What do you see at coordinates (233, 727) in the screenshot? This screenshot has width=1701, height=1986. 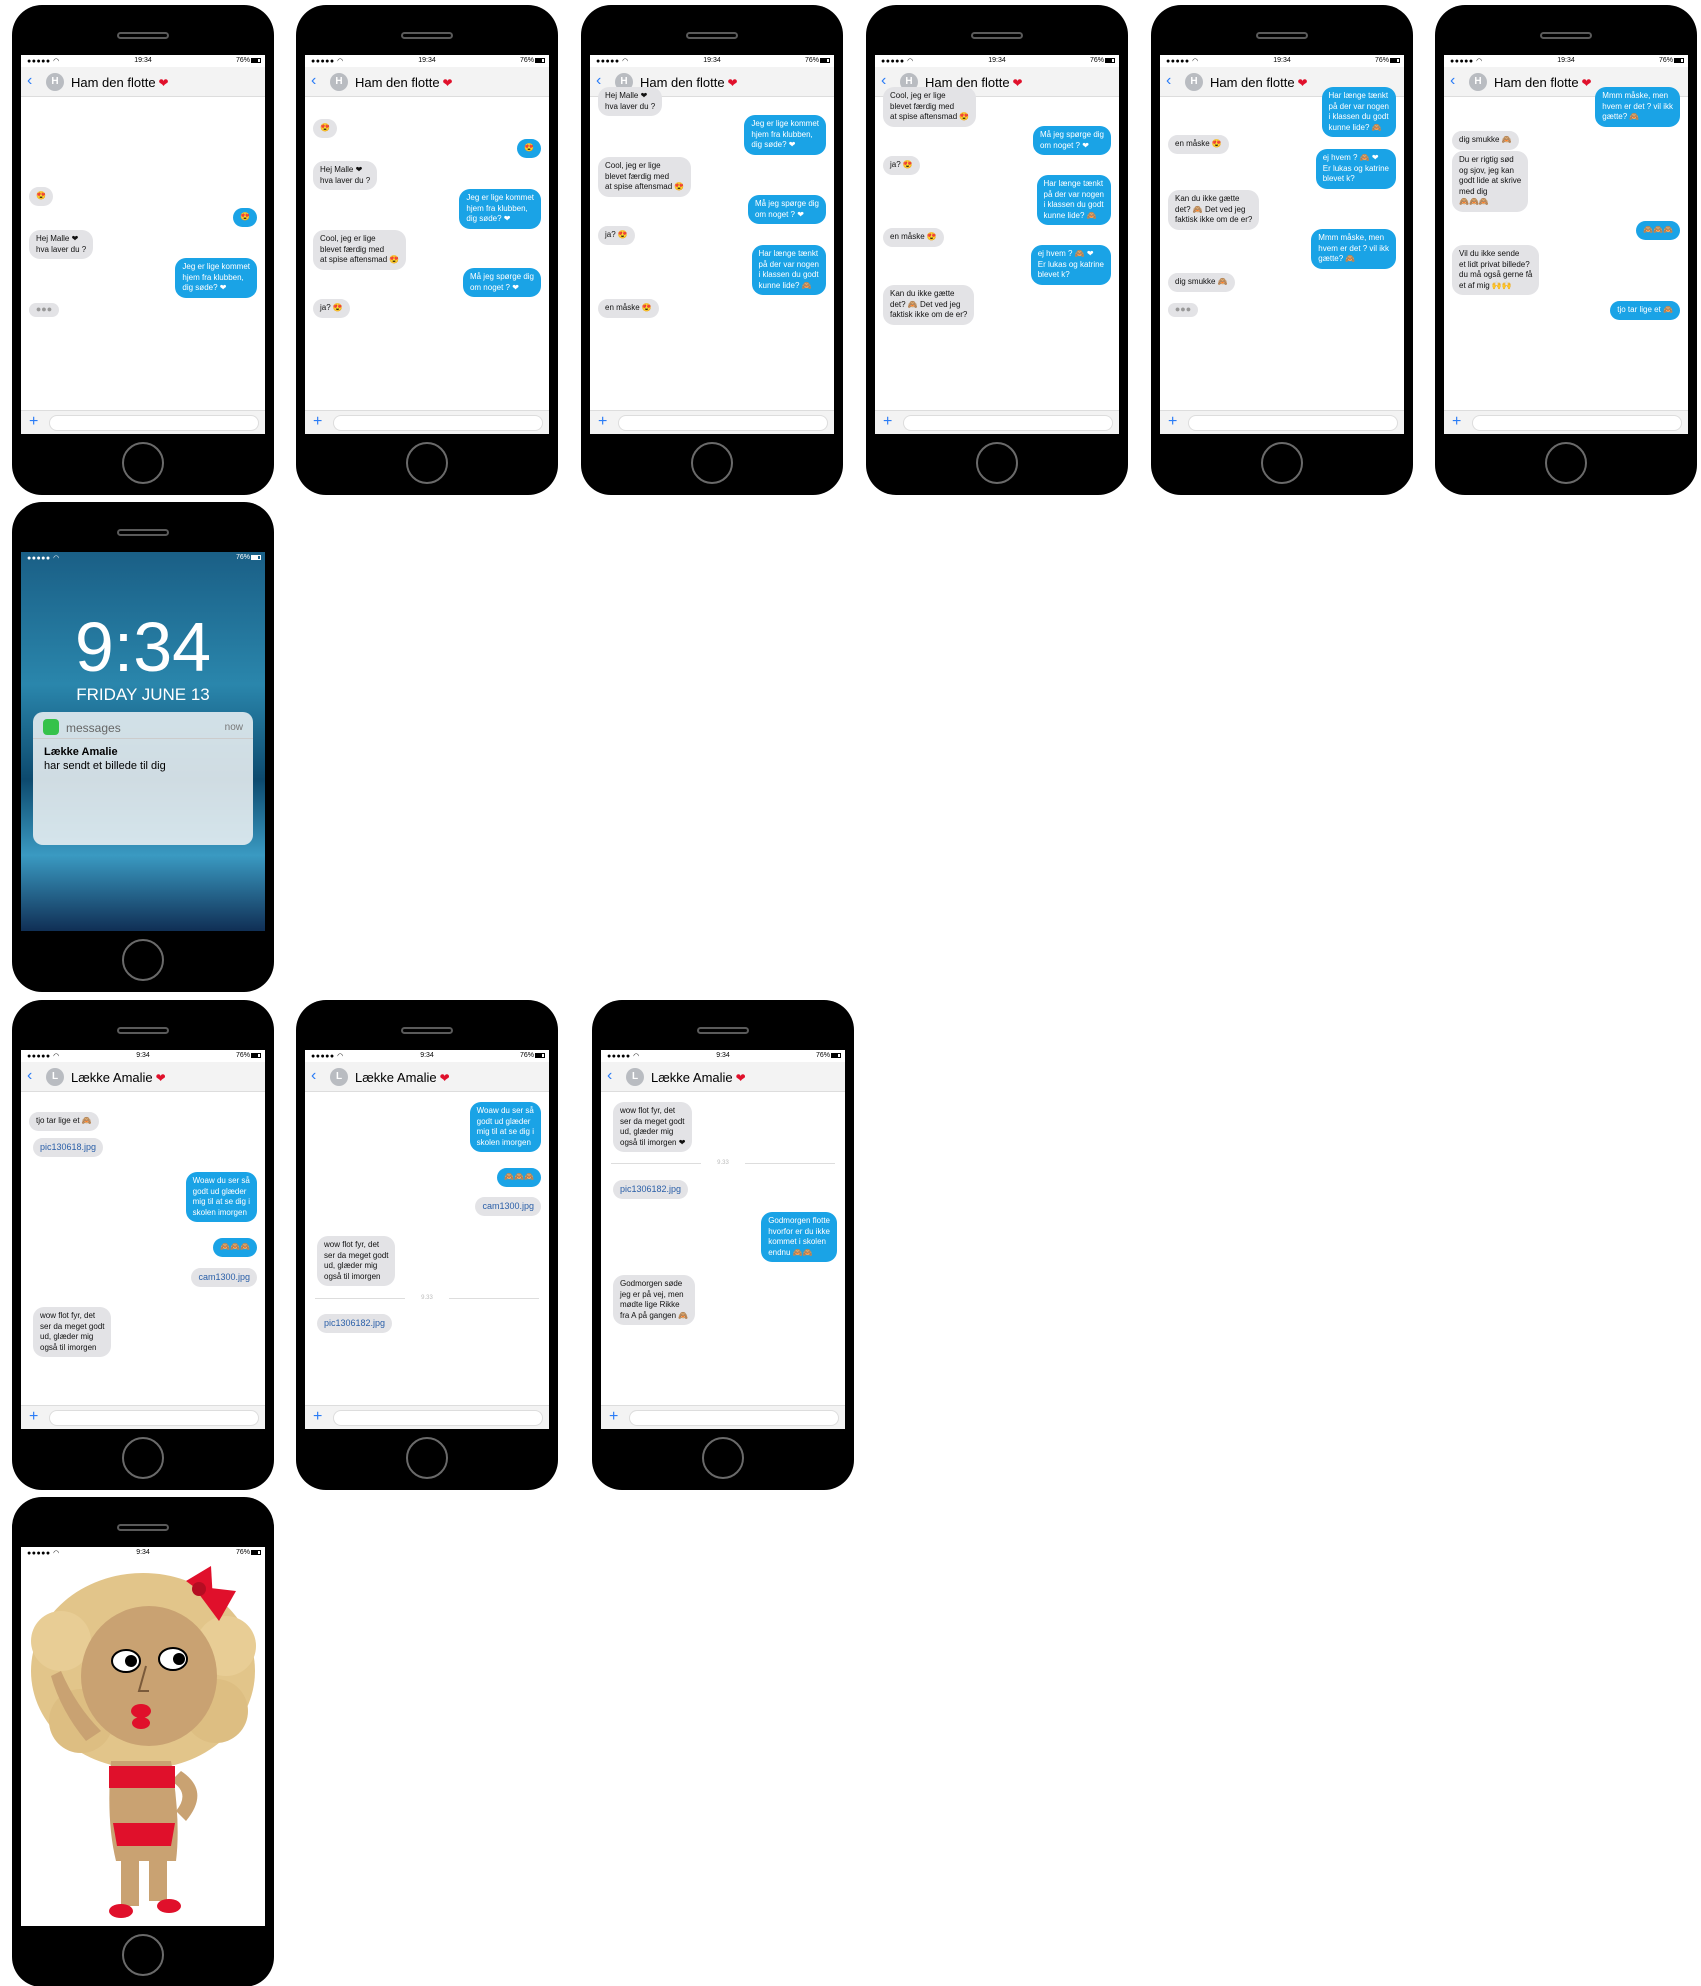 I see `notification-time: now` at bounding box center [233, 727].